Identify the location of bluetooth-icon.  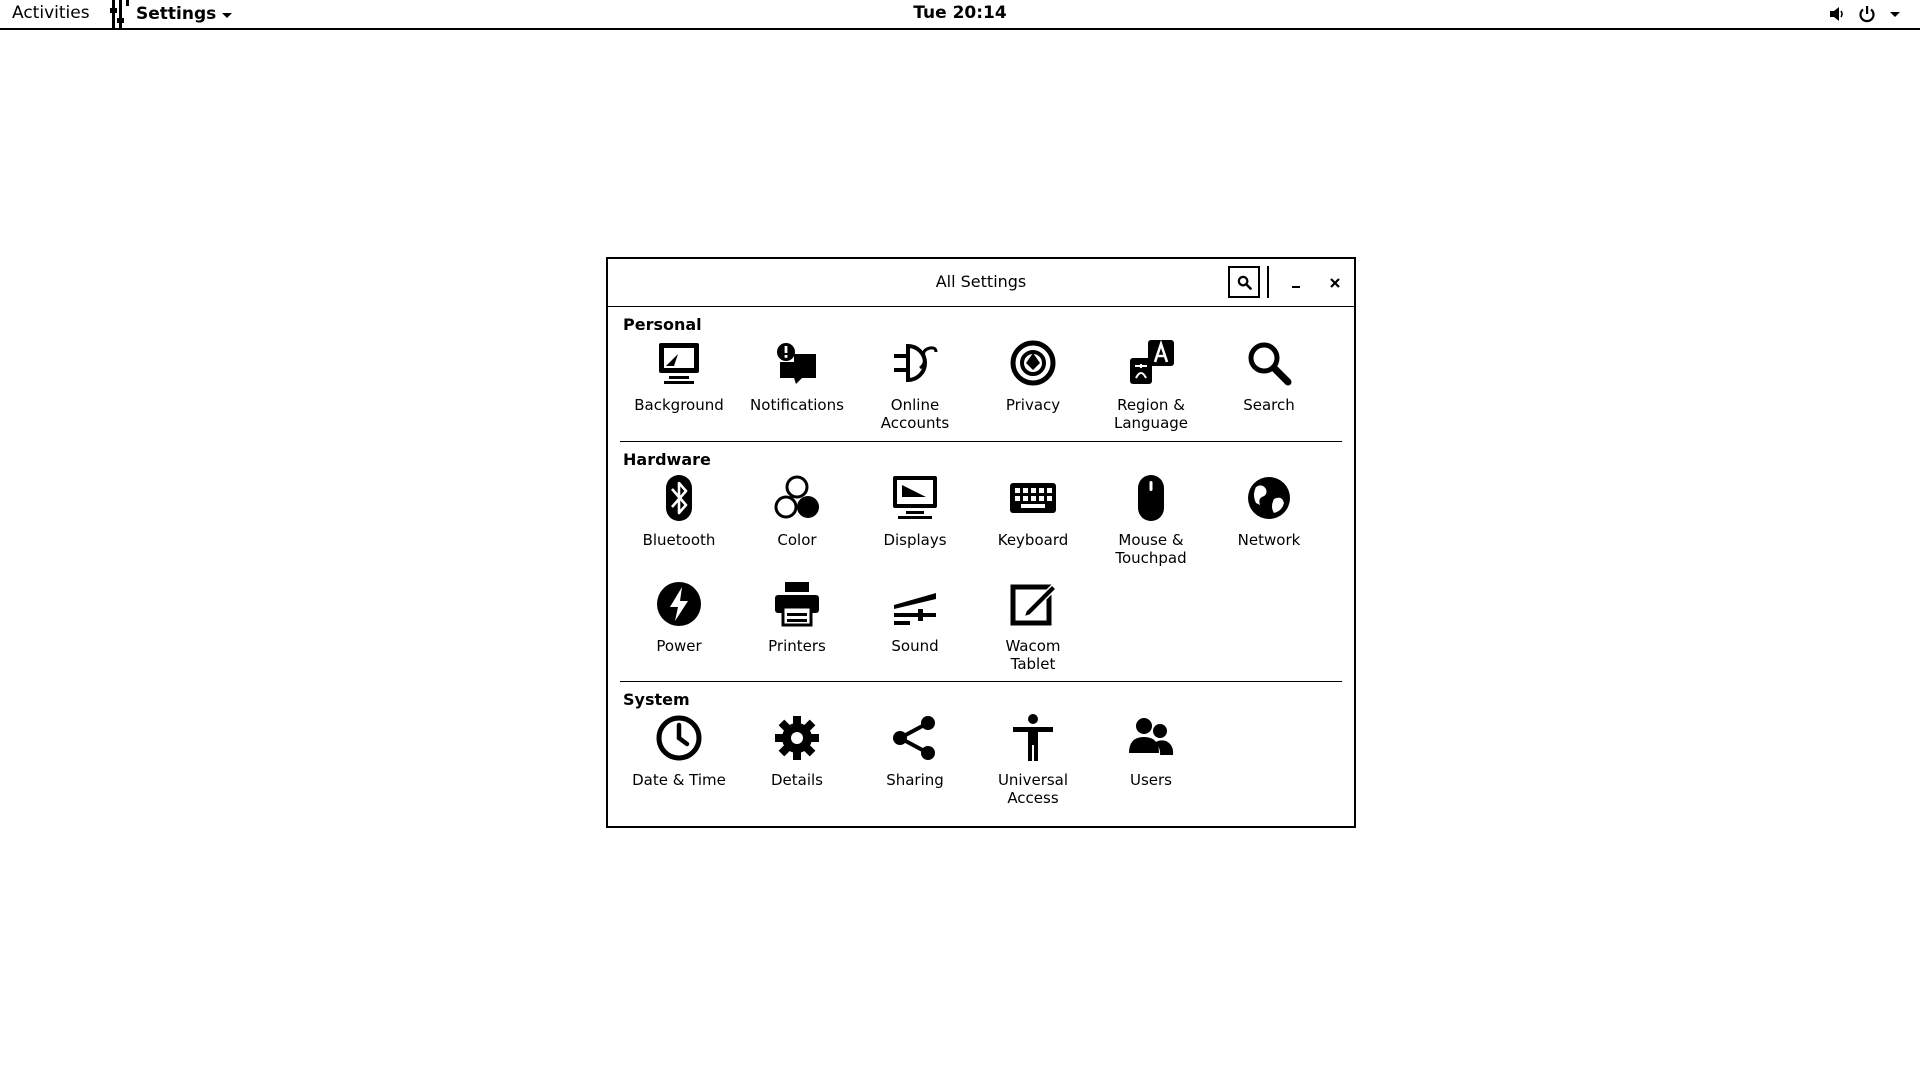
(679, 498).